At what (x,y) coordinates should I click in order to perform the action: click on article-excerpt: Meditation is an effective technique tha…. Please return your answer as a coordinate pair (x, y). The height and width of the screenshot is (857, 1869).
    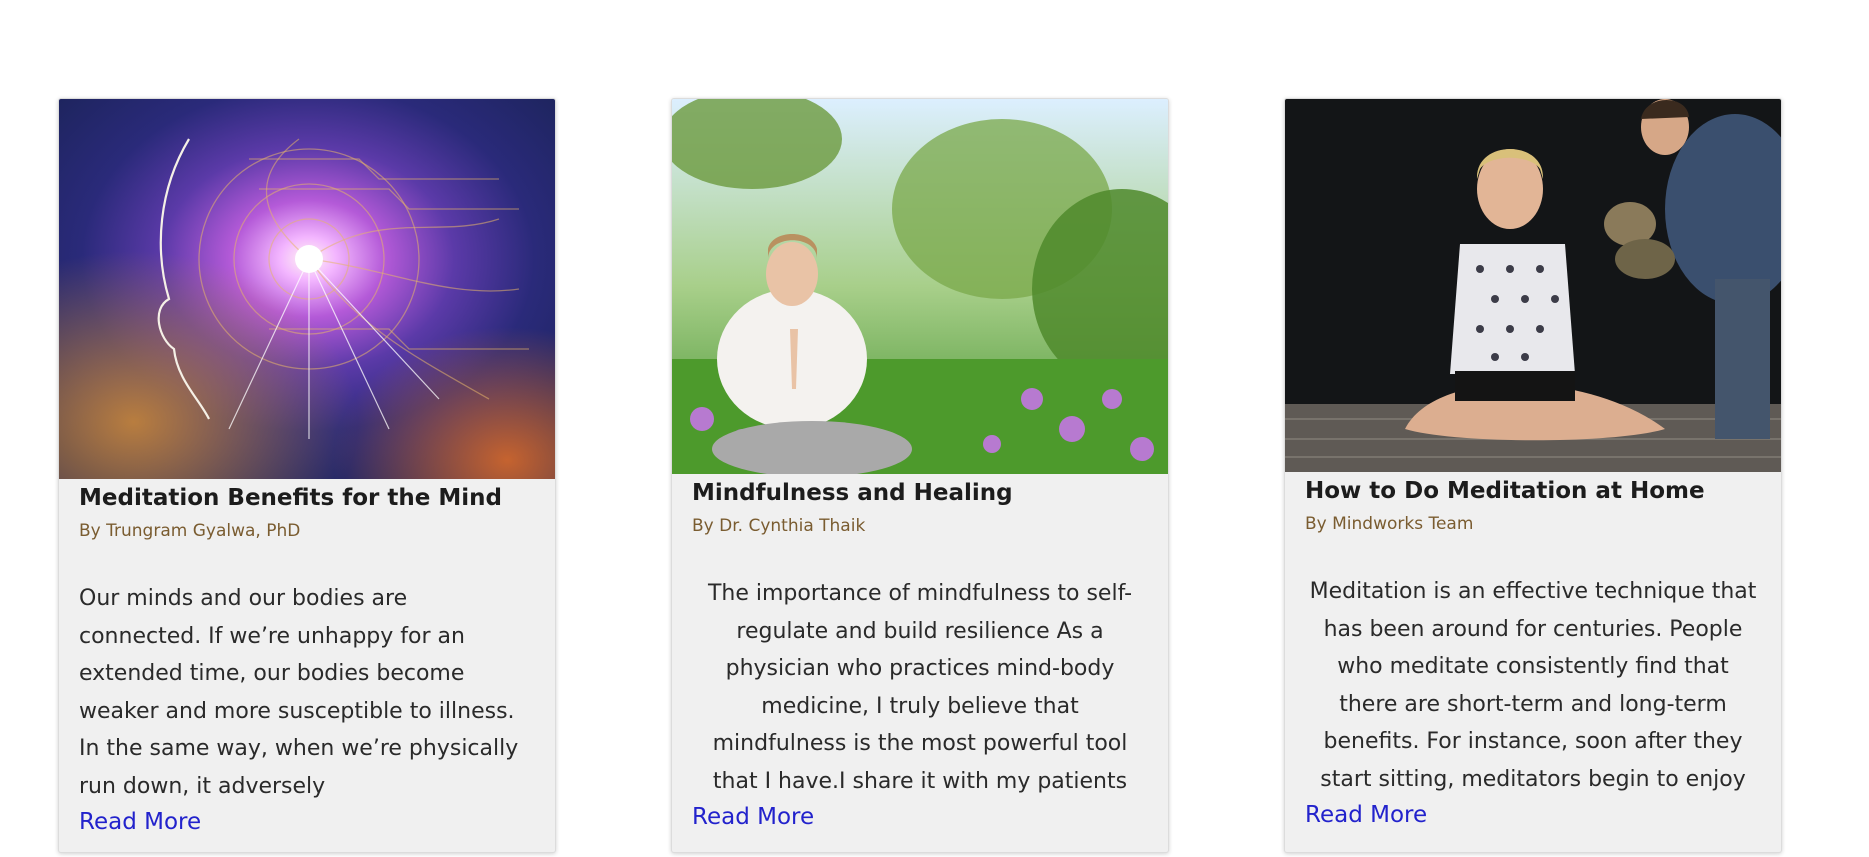
    Looking at the image, I should click on (1533, 685).